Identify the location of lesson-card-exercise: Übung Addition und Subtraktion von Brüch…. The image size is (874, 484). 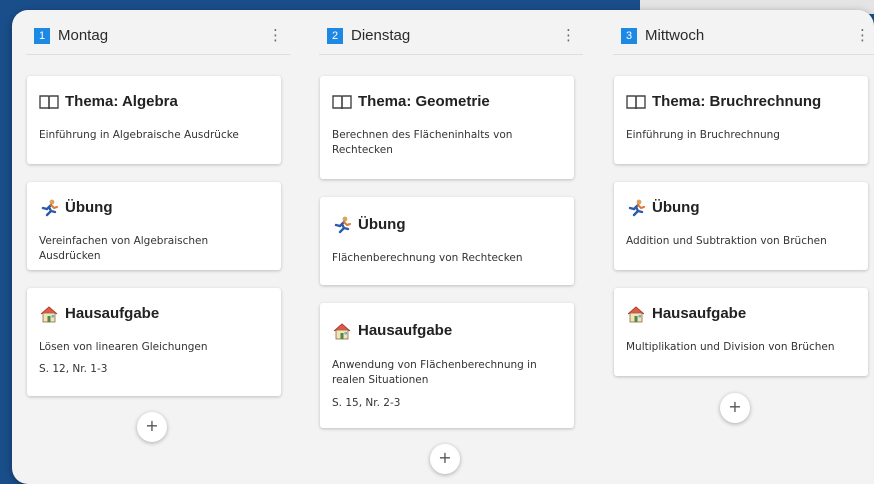
(741, 226).